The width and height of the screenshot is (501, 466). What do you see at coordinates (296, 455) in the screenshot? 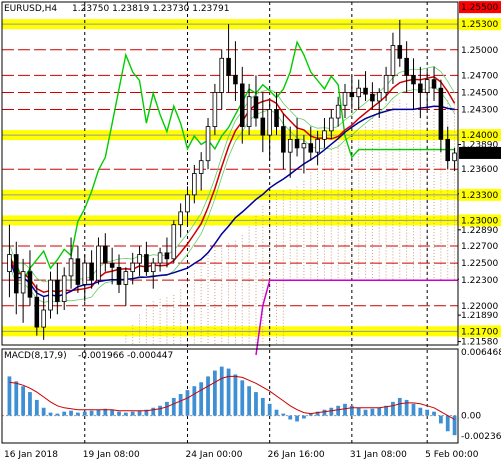
I see `time-label: 26 Jan 16:00` at bounding box center [296, 455].